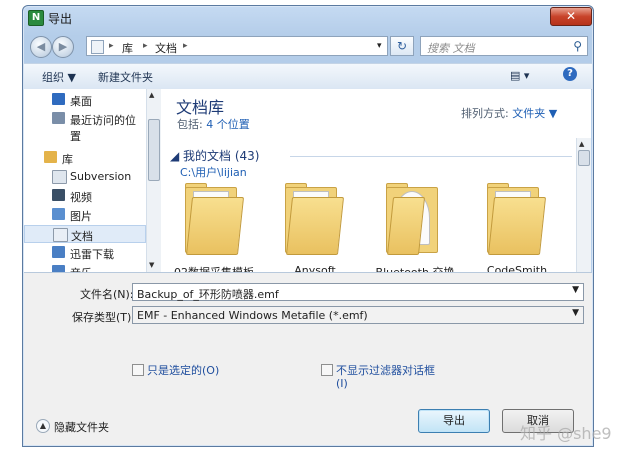 The image size is (643, 459). I want to click on sidebar-item-label: 图片, so click(81, 216).